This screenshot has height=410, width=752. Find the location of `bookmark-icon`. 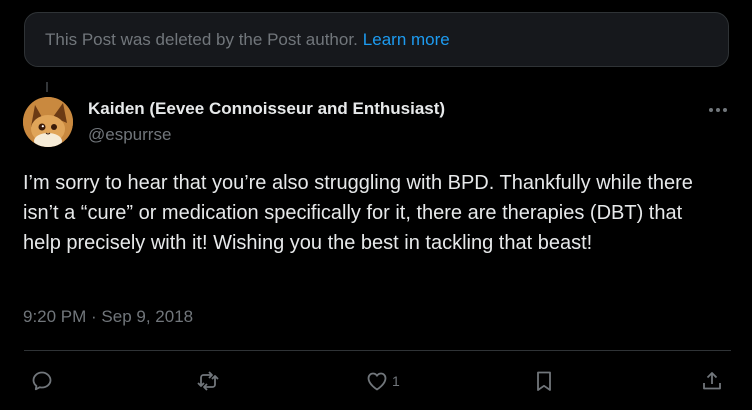

bookmark-icon is located at coordinates (544, 381).